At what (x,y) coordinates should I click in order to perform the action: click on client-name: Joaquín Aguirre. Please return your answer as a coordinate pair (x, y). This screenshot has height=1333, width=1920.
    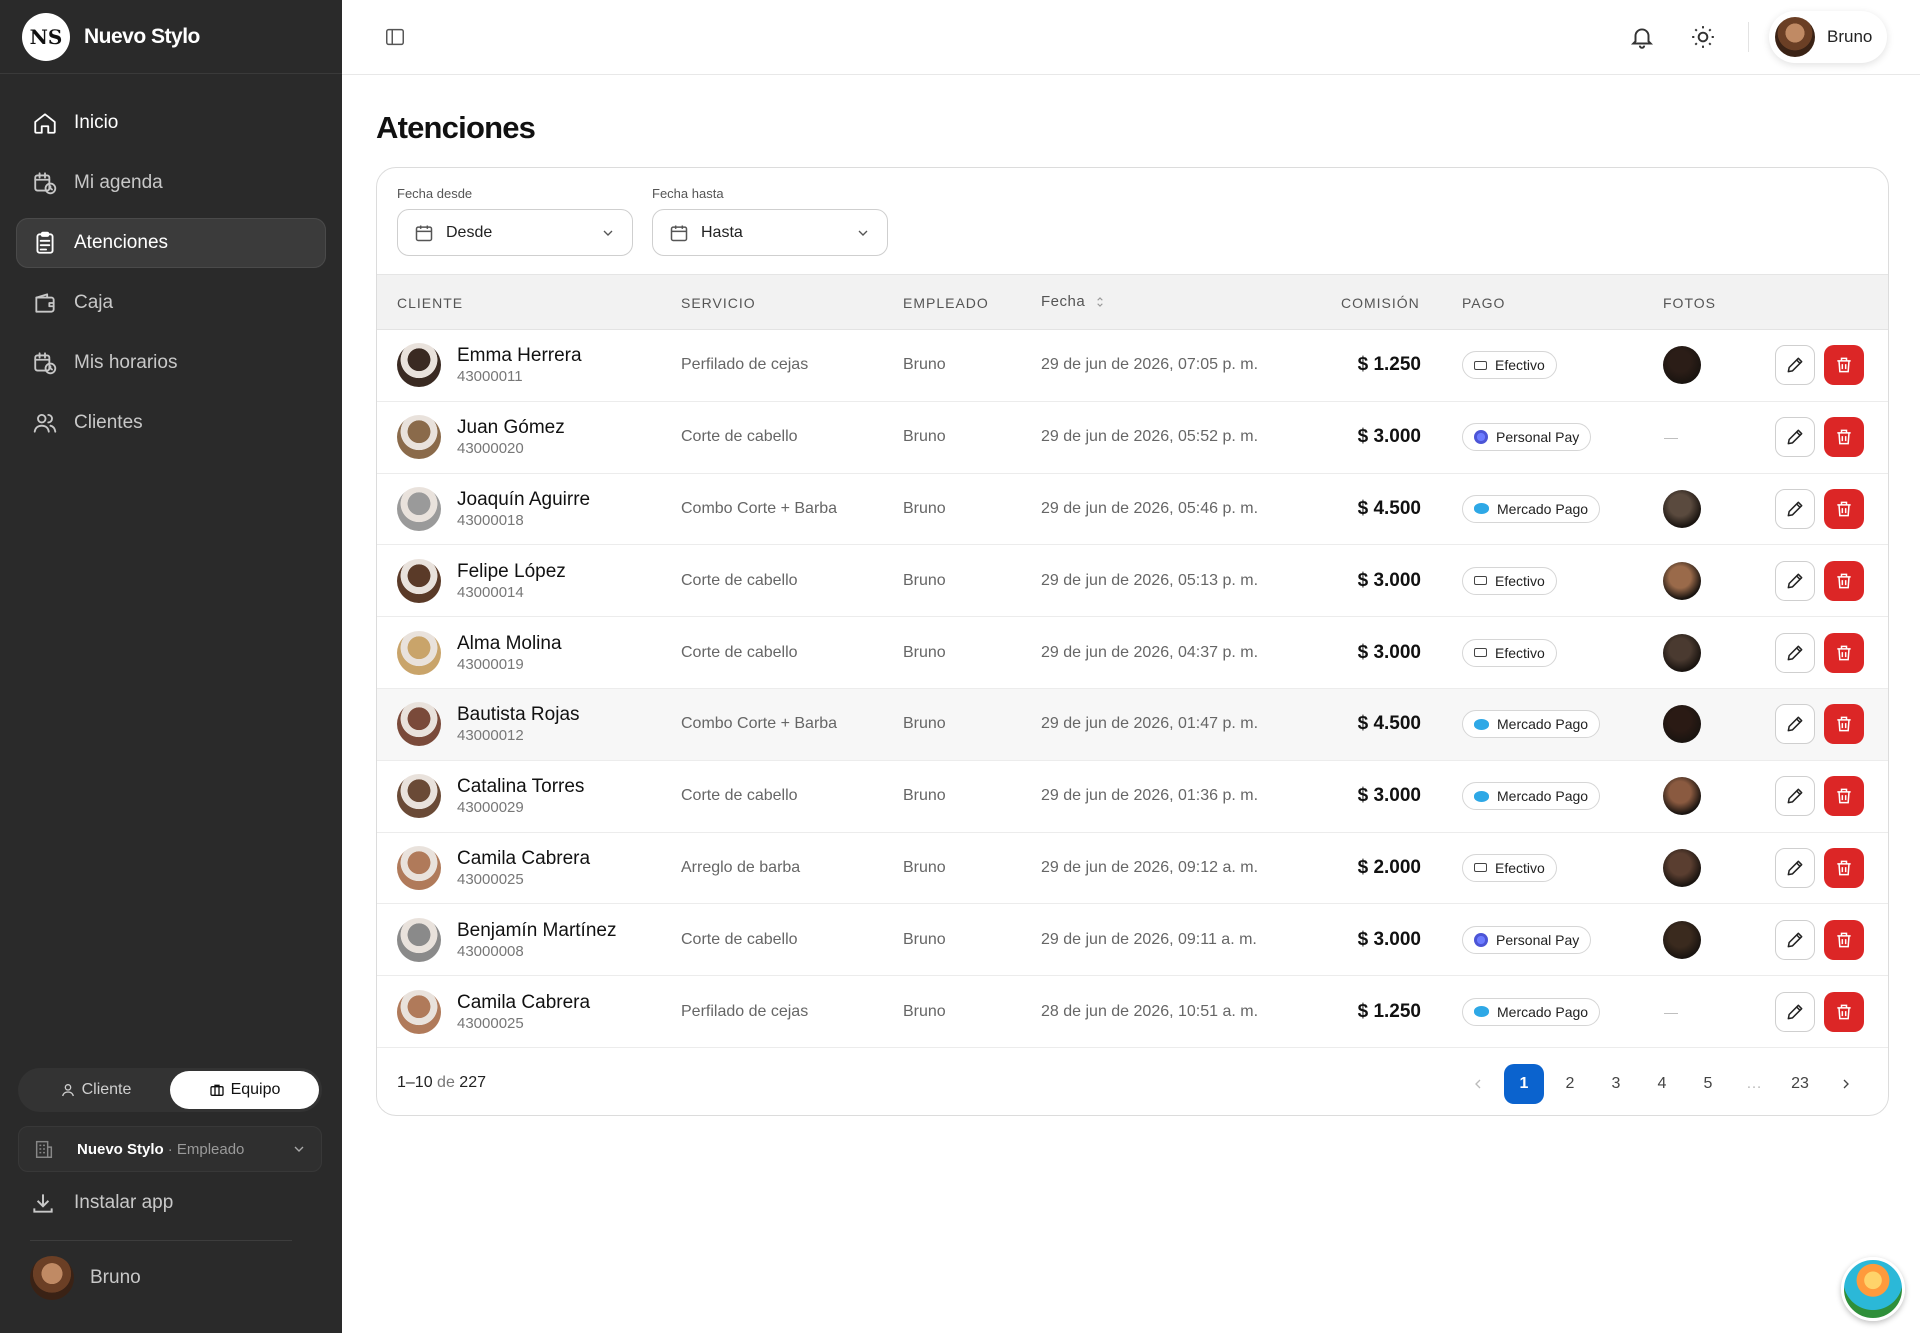
    Looking at the image, I should click on (524, 499).